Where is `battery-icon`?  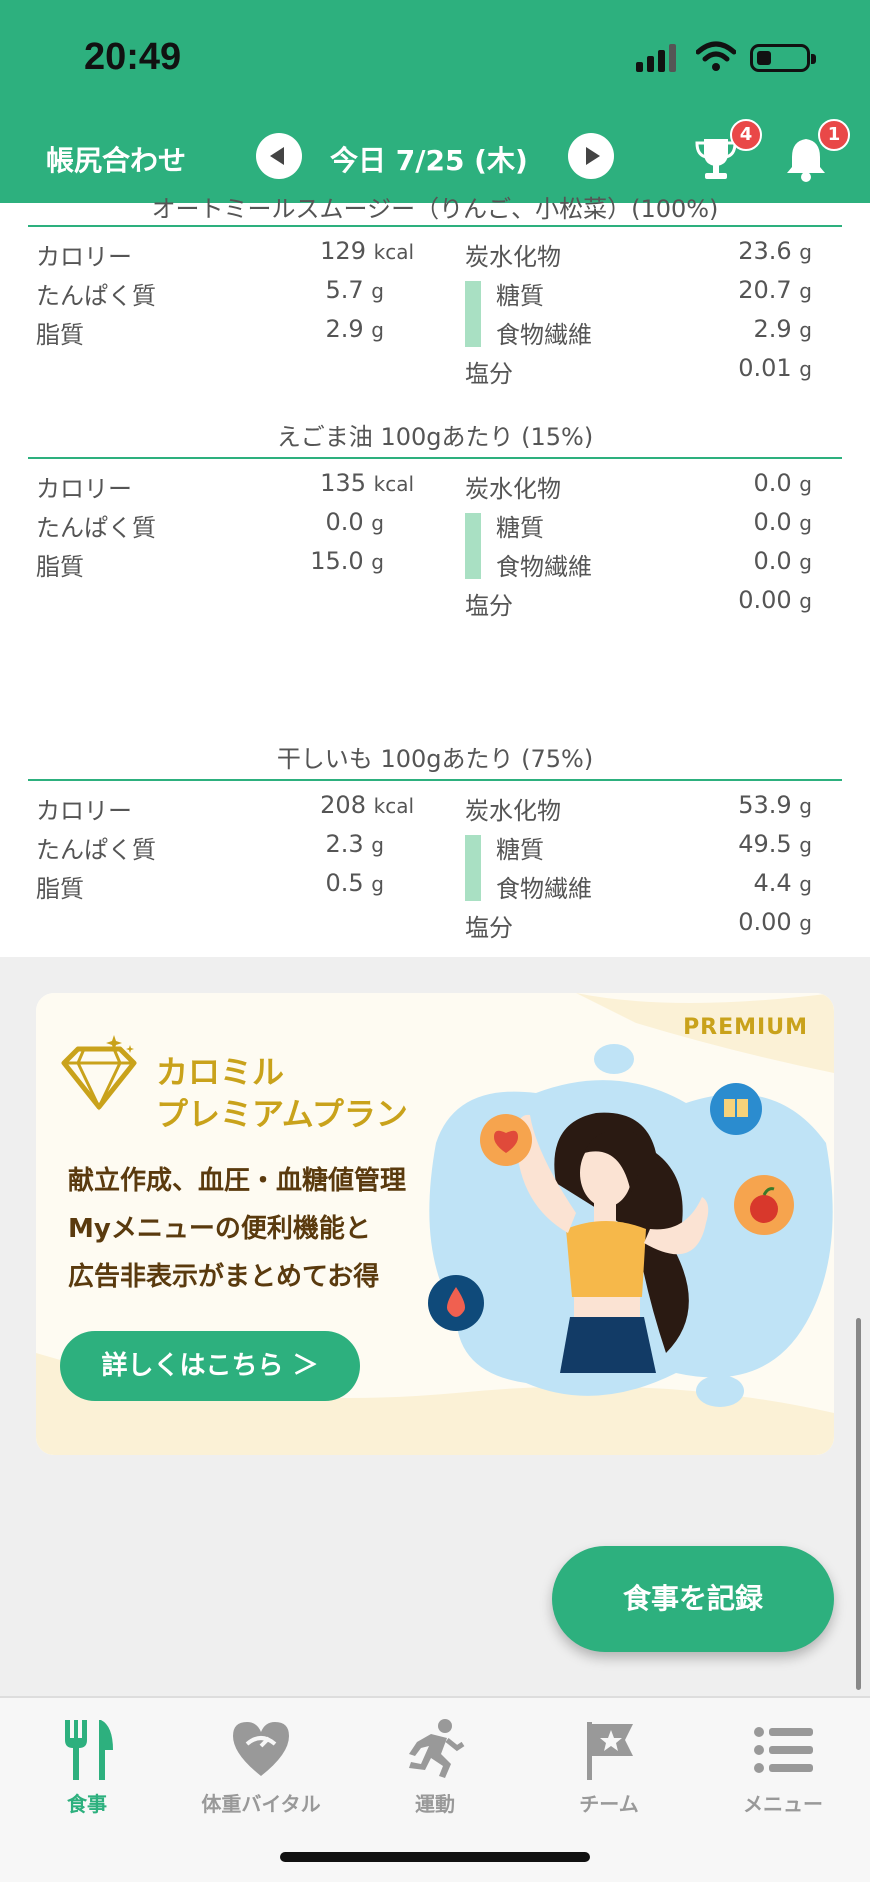 battery-icon is located at coordinates (783, 58).